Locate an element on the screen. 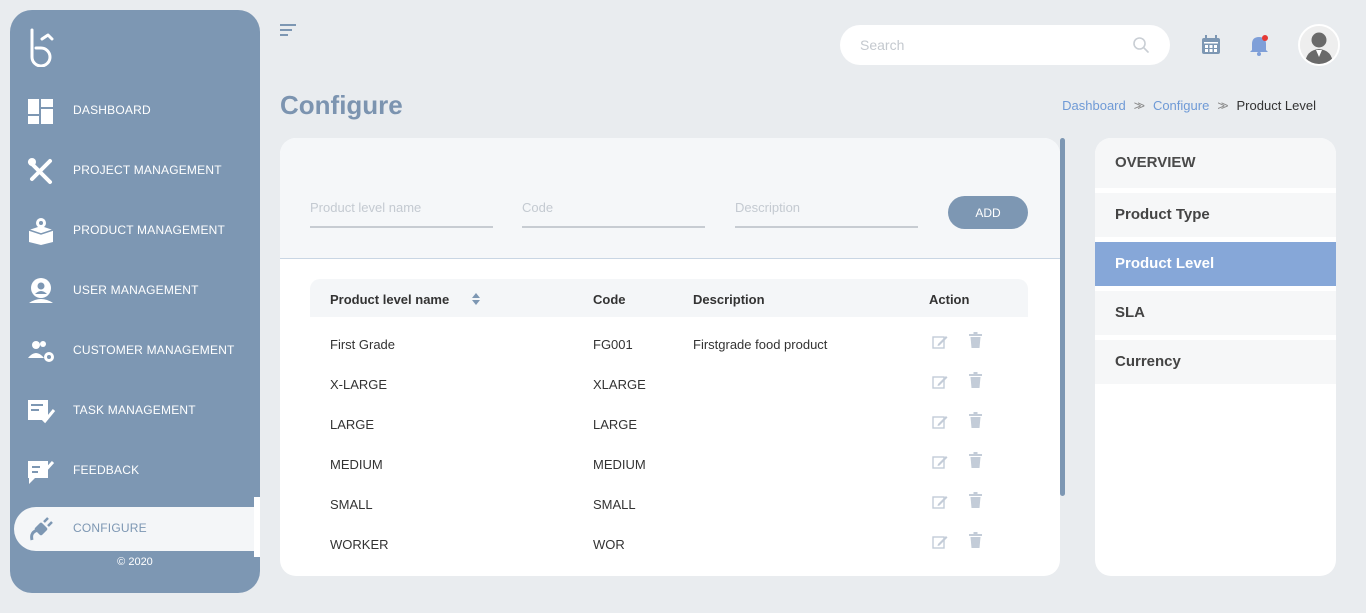 The width and height of the screenshot is (1366, 613). breadcrumb: Dashboard >> Configure >> Product Level is located at coordinates (1189, 105).